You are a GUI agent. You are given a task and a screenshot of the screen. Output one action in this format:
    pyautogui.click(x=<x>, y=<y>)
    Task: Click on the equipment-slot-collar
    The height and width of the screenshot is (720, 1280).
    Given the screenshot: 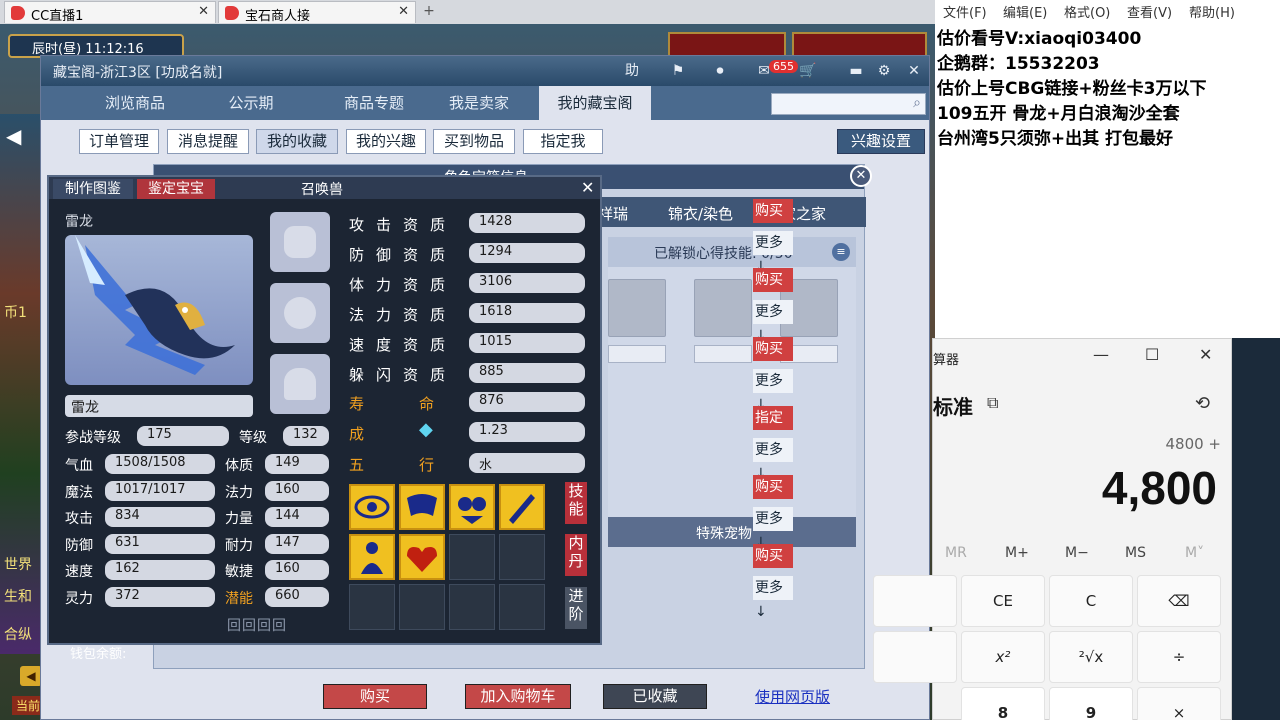 What is the action you would take?
    pyautogui.click(x=300, y=313)
    